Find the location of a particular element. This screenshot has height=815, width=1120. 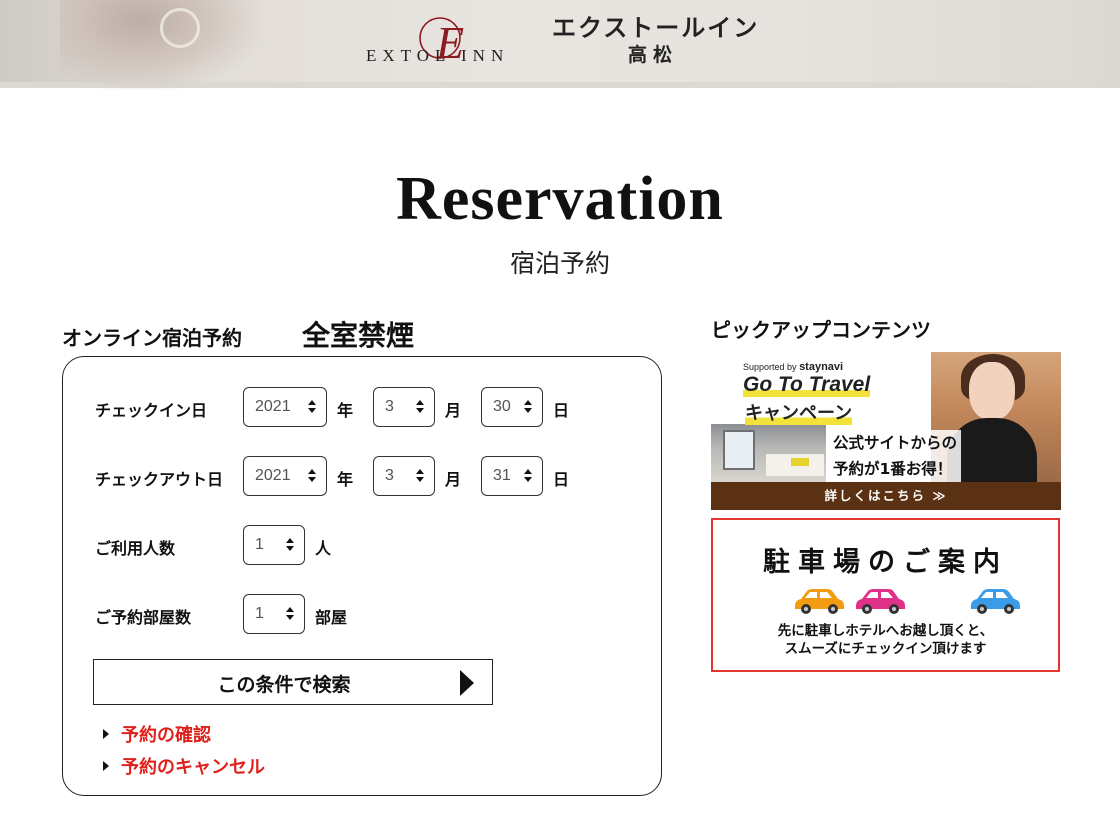

logo-japanese-text: エクストールイン is located at coordinates (655, 25).